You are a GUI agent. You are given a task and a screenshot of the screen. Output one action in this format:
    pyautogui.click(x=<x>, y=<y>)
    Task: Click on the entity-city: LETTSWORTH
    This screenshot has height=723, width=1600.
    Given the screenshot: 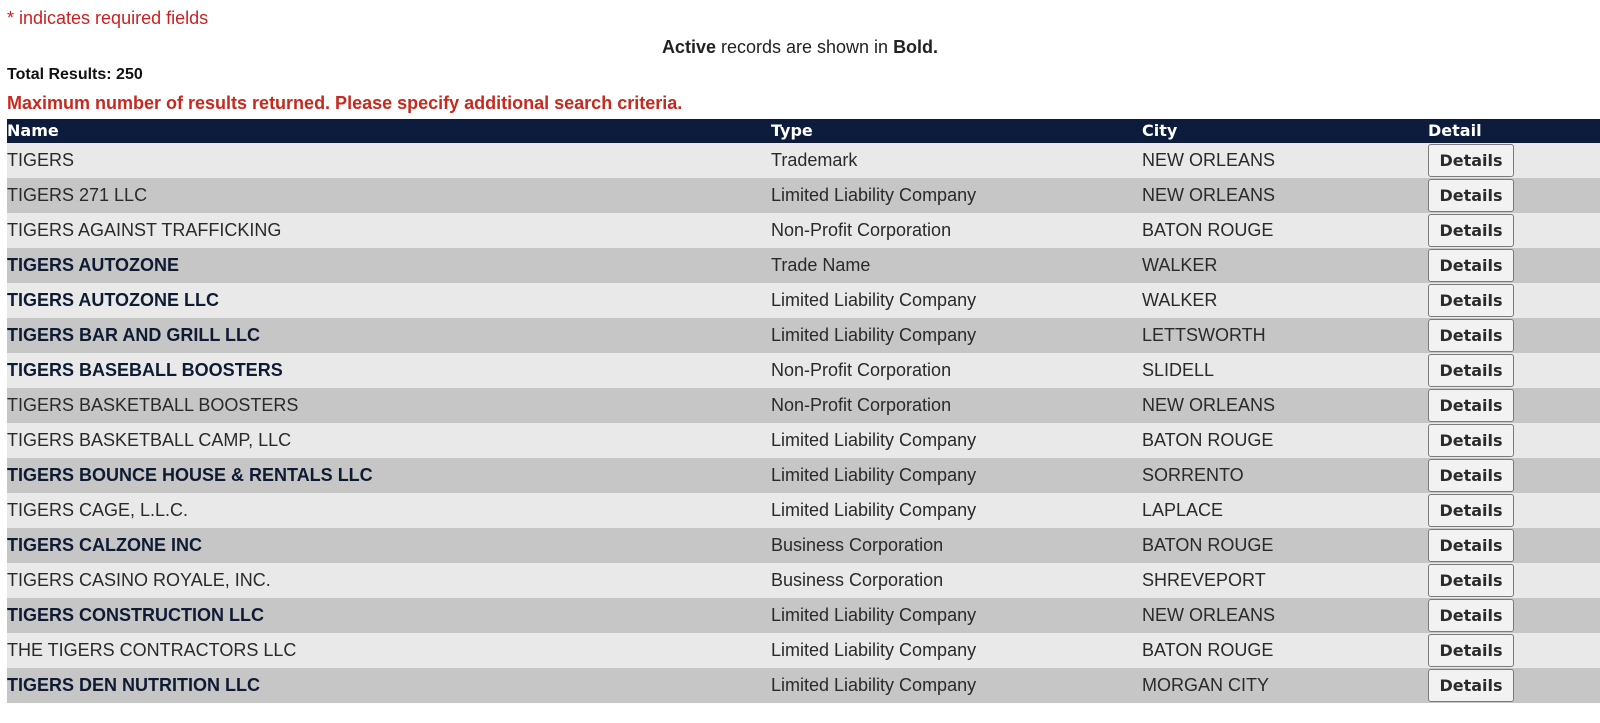 What is the action you would take?
    pyautogui.click(x=1285, y=335)
    